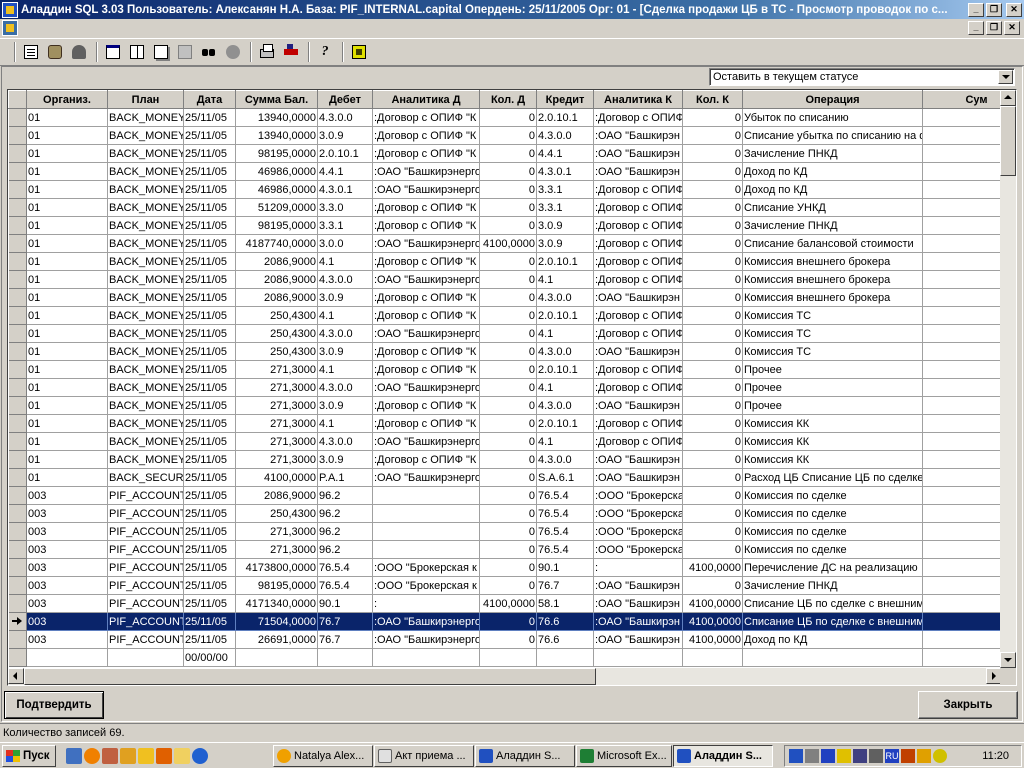 This screenshot has height=768, width=1024. I want to click on scroll-down-button, so click(1008, 660).